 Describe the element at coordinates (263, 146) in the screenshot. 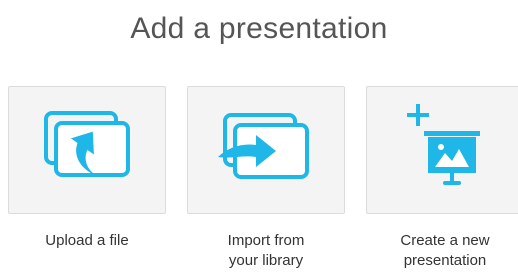

I see `import-library-icon` at that location.